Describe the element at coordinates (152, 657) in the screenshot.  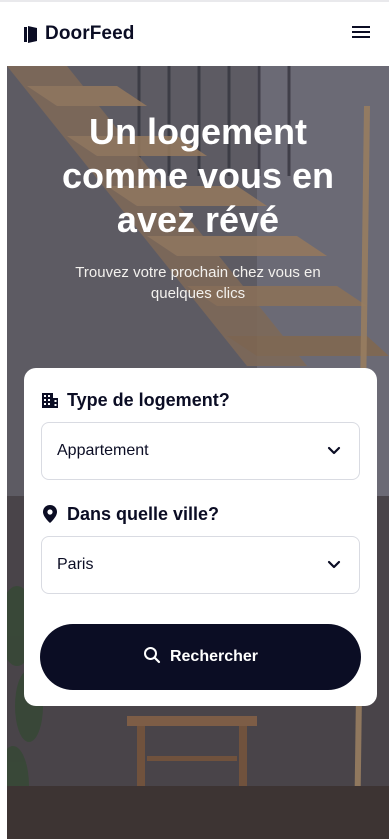
I see `search-icon` at that location.